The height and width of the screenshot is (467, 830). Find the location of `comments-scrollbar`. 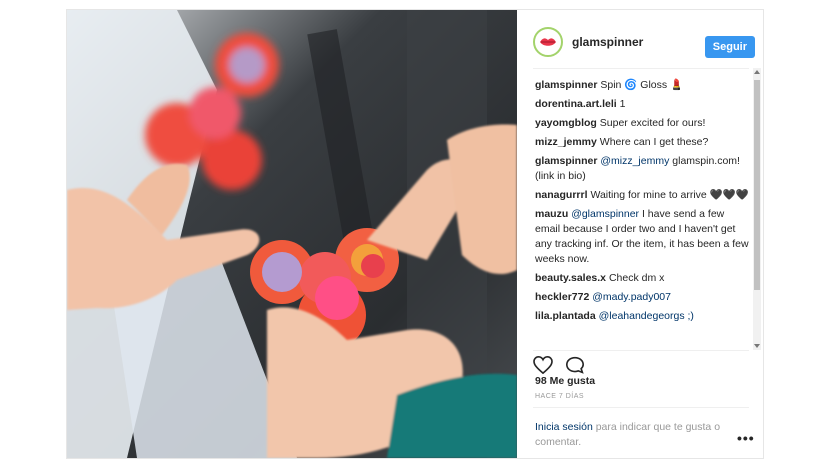

comments-scrollbar is located at coordinates (757, 209).